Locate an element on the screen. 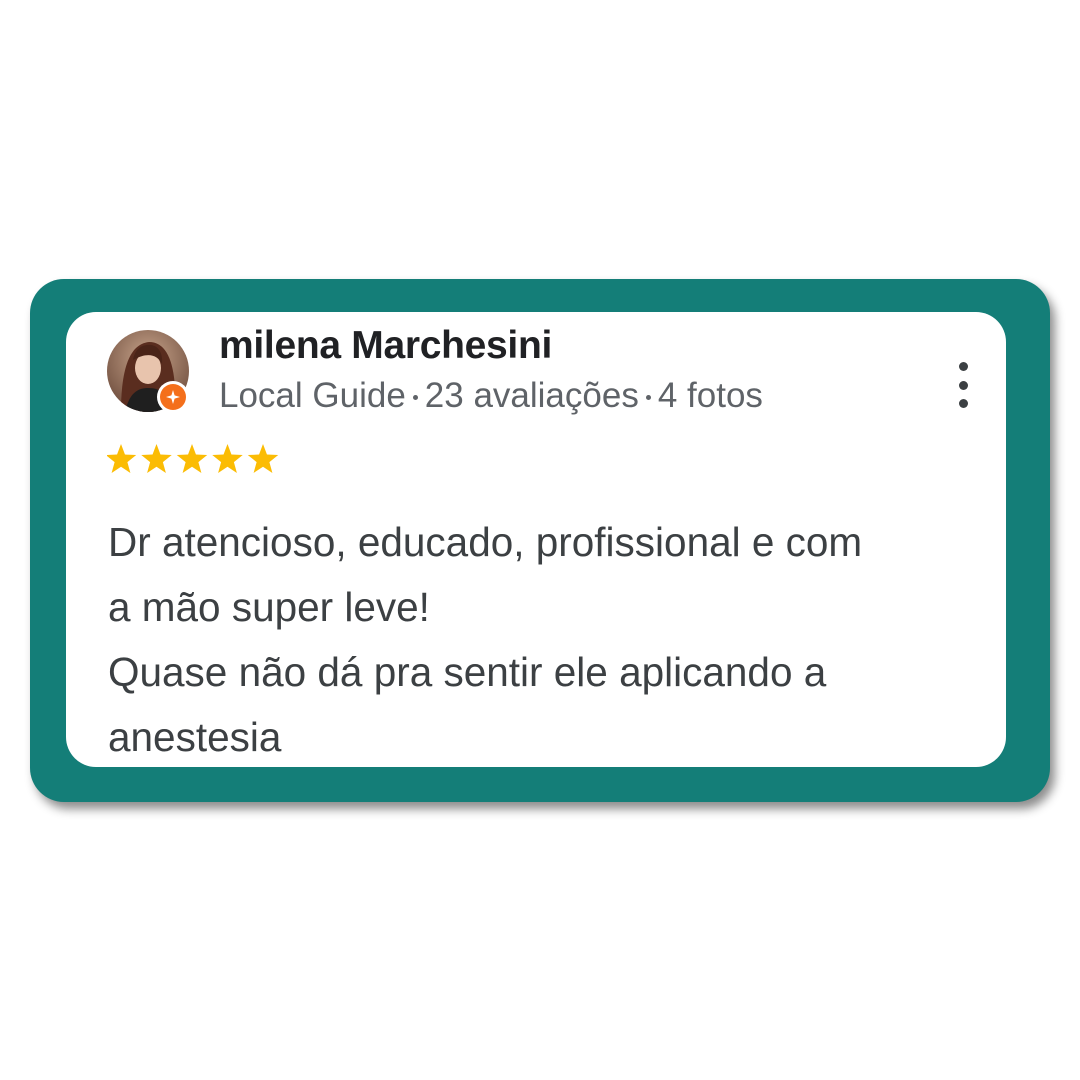  review-text-line: a mão super leve! is located at coordinates (269, 607).